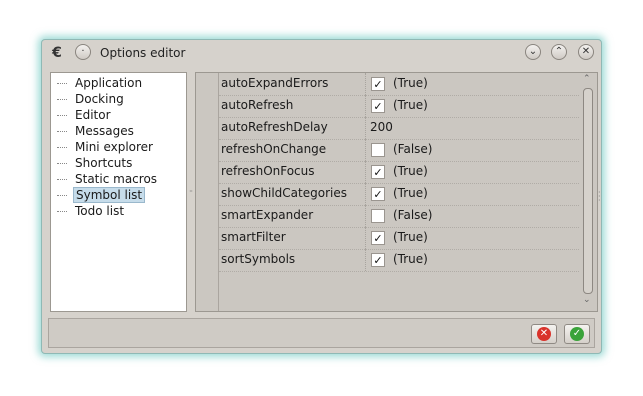 This screenshot has width=643, height=396. What do you see at coordinates (109, 195) in the screenshot?
I see `tree-item-label: Symbol list` at bounding box center [109, 195].